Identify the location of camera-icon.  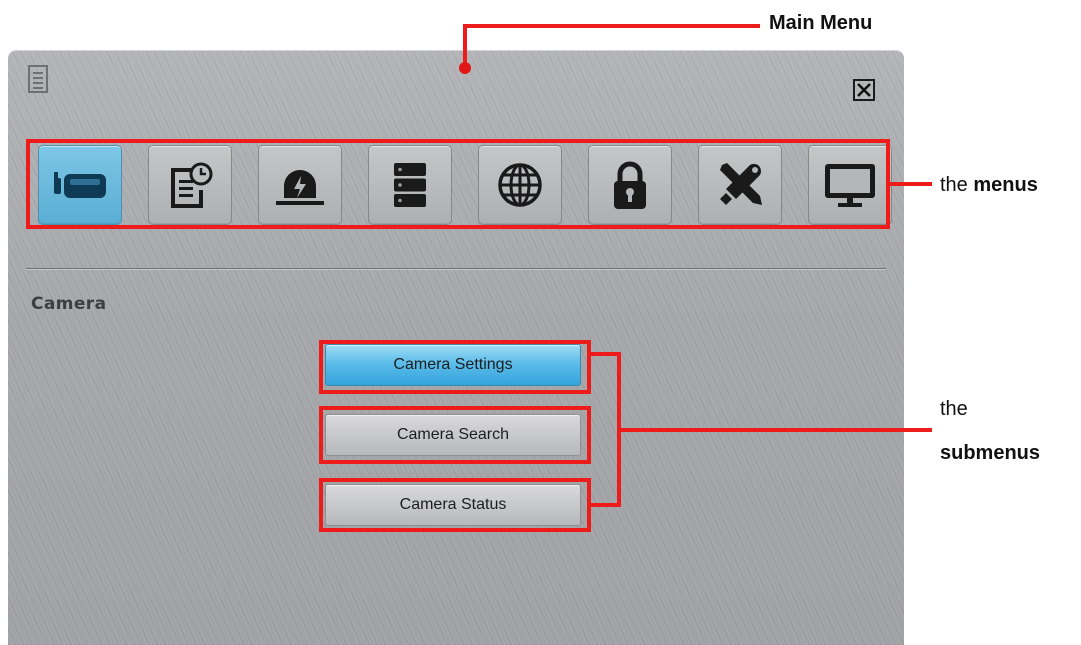
(80, 185).